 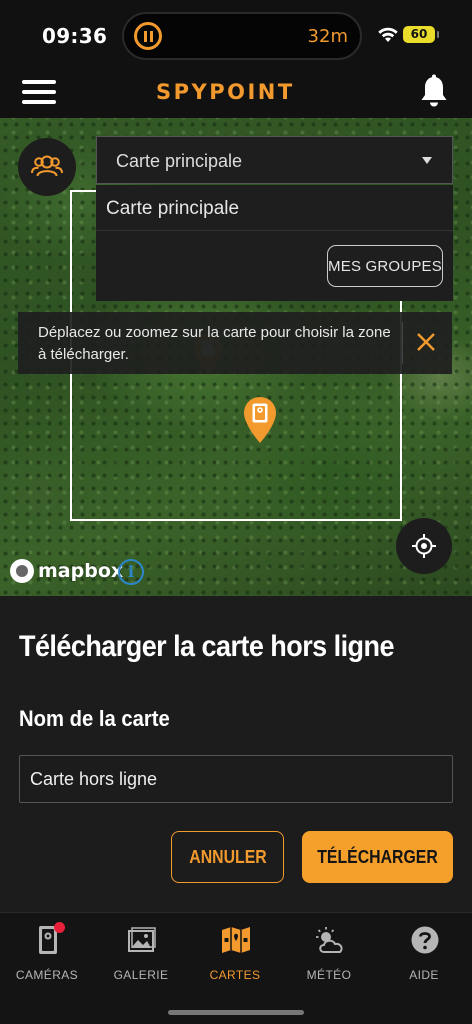 I want to click on close-icon, so click(x=426, y=342).